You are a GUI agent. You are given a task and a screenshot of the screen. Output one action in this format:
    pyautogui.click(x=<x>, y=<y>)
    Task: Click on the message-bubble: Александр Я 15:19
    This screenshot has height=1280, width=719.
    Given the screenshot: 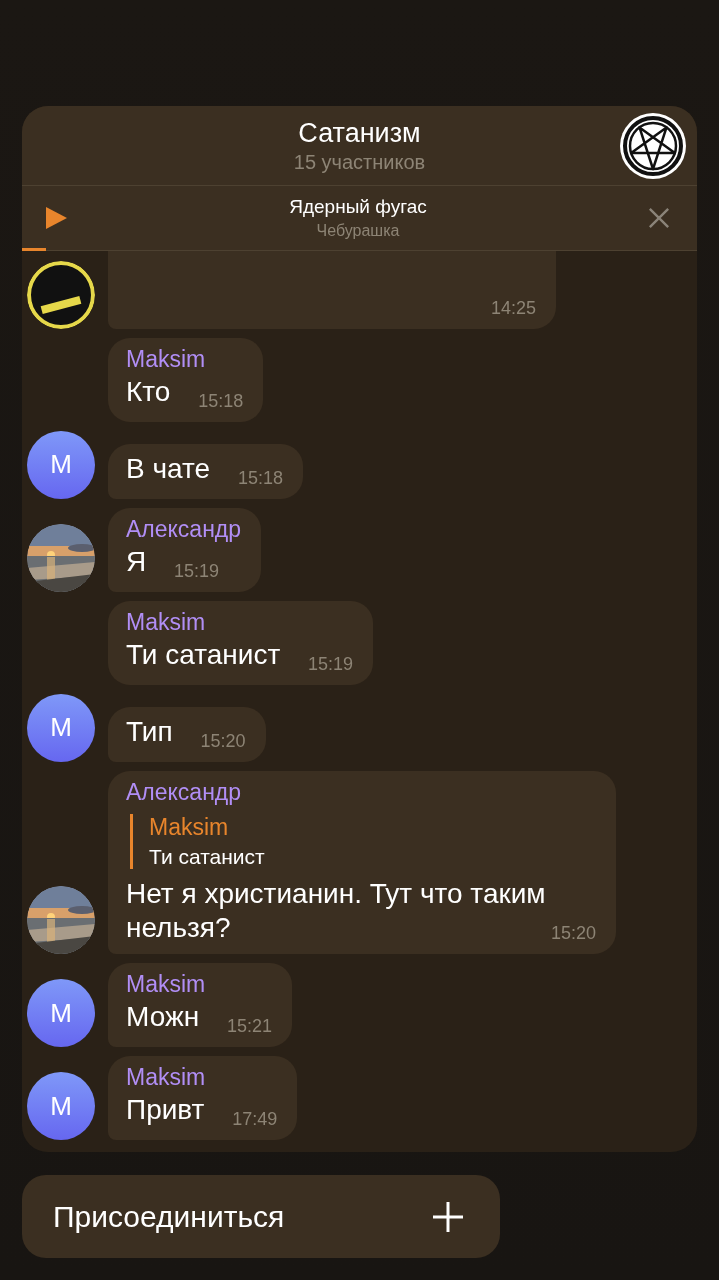 What is the action you would take?
    pyautogui.click(x=185, y=549)
    